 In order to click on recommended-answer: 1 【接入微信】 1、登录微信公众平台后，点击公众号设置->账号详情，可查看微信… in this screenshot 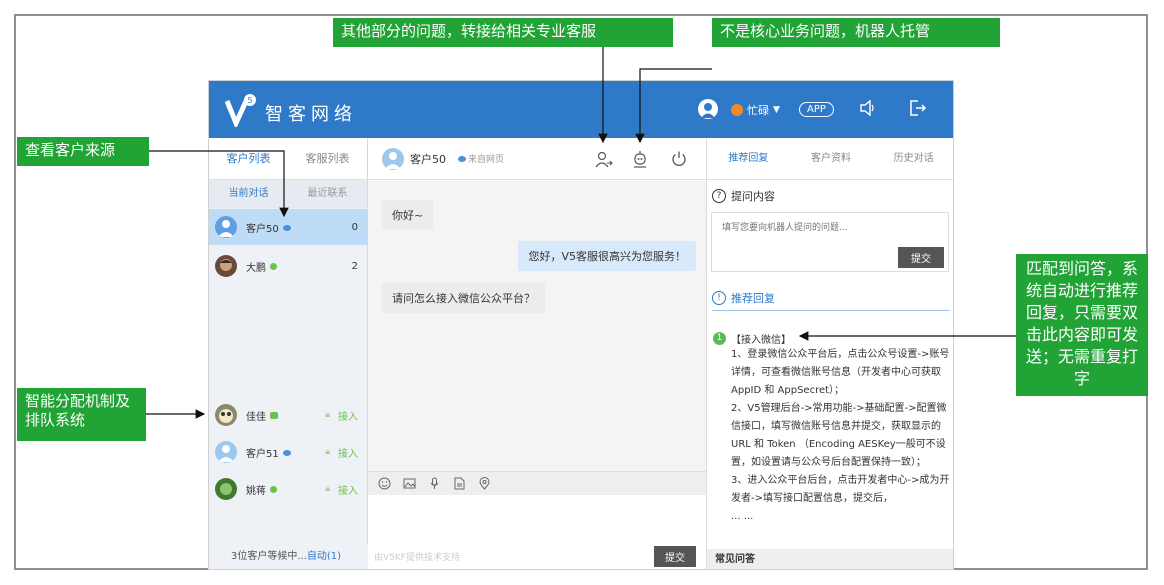, I will do `click(832, 428)`.